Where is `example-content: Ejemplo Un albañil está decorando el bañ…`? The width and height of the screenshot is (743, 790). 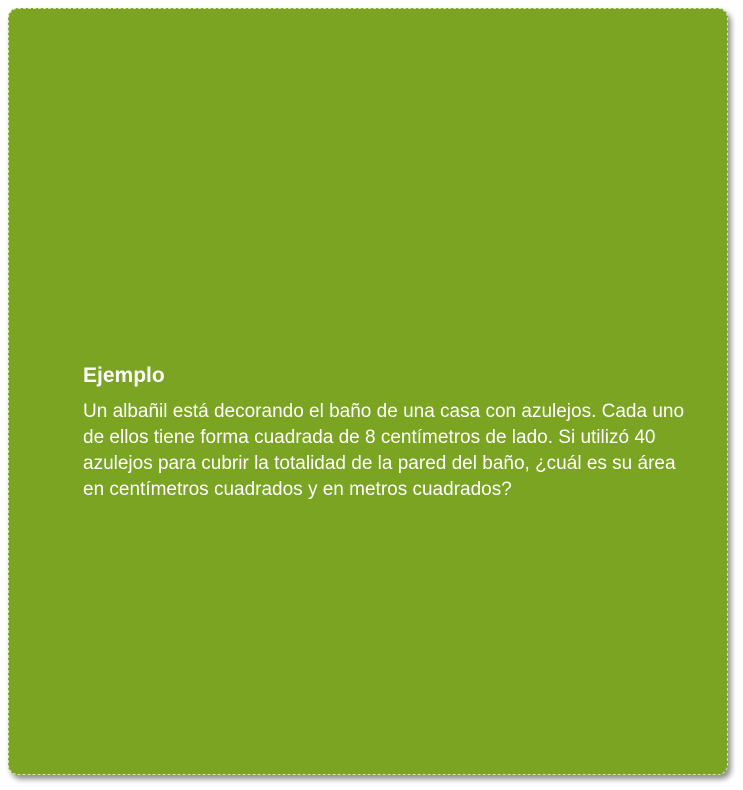 example-content: Ejemplo Un albañil está decorando el bañ… is located at coordinates (392, 433).